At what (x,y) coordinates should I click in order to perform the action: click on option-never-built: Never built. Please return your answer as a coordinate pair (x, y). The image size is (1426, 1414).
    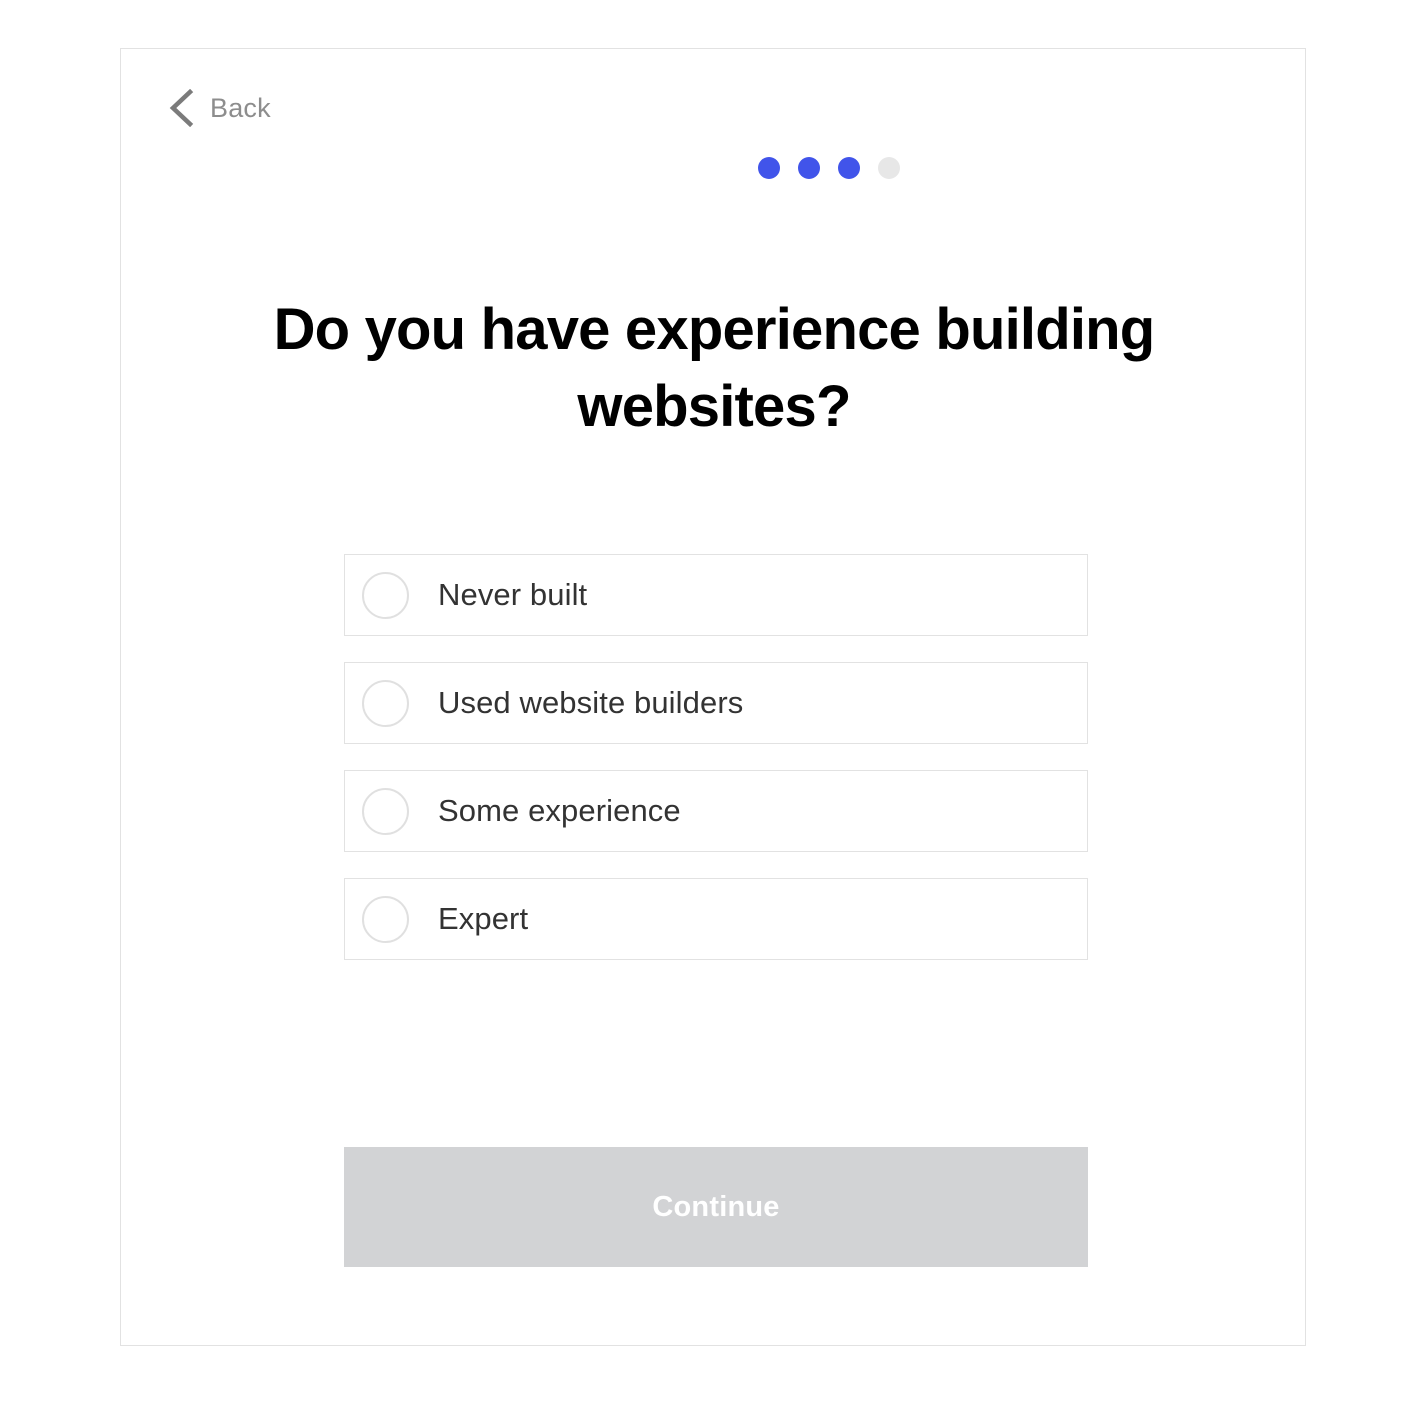
    Looking at the image, I should click on (716, 595).